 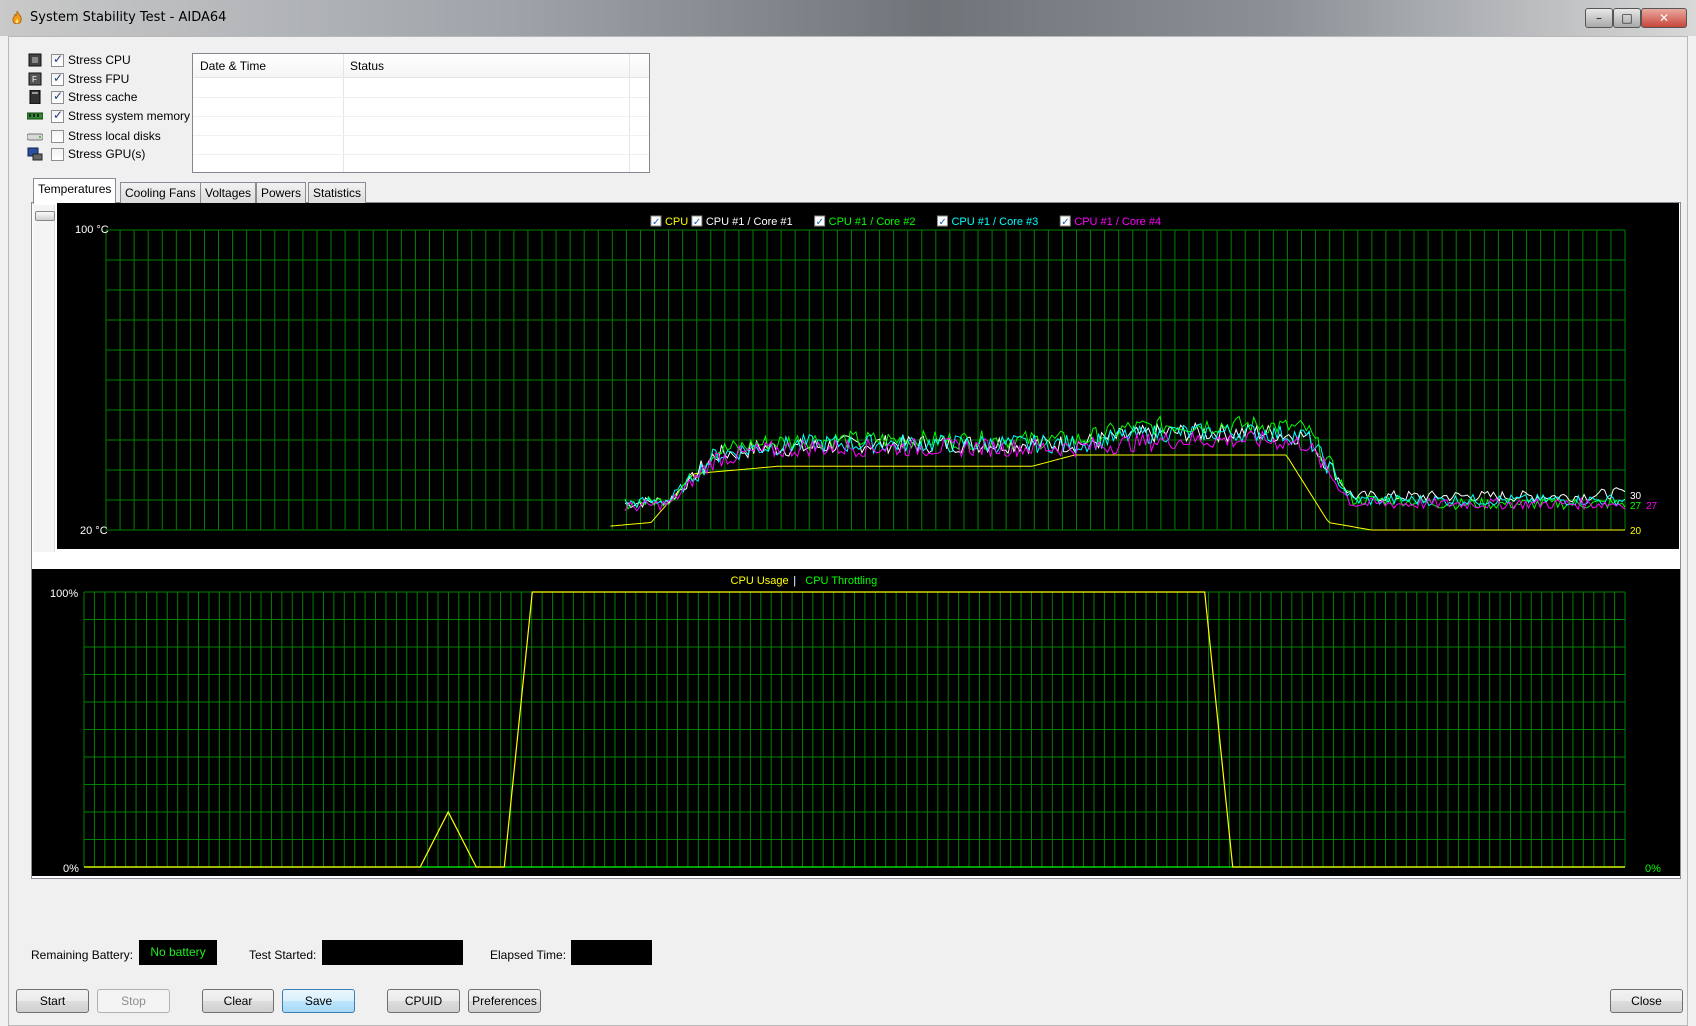 I want to click on stress-option-label: Stress GPU(s), so click(x=107, y=154).